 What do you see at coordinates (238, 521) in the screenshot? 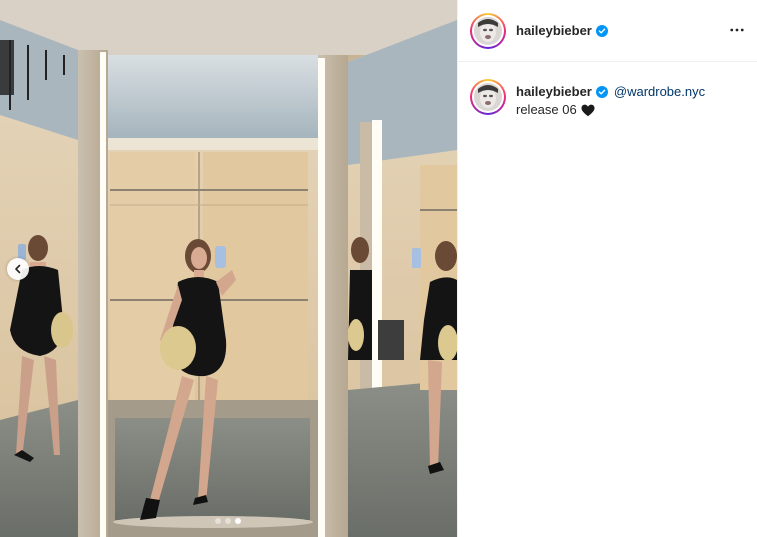
I see `carousel-dot-active` at bounding box center [238, 521].